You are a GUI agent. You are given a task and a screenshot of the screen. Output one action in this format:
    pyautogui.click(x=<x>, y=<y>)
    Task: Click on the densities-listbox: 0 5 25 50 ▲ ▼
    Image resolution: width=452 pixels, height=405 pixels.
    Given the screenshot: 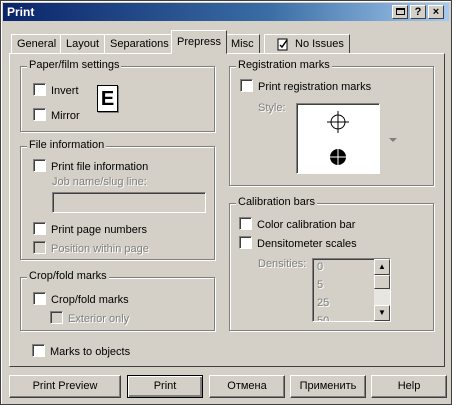 What is the action you would take?
    pyautogui.click(x=351, y=290)
    